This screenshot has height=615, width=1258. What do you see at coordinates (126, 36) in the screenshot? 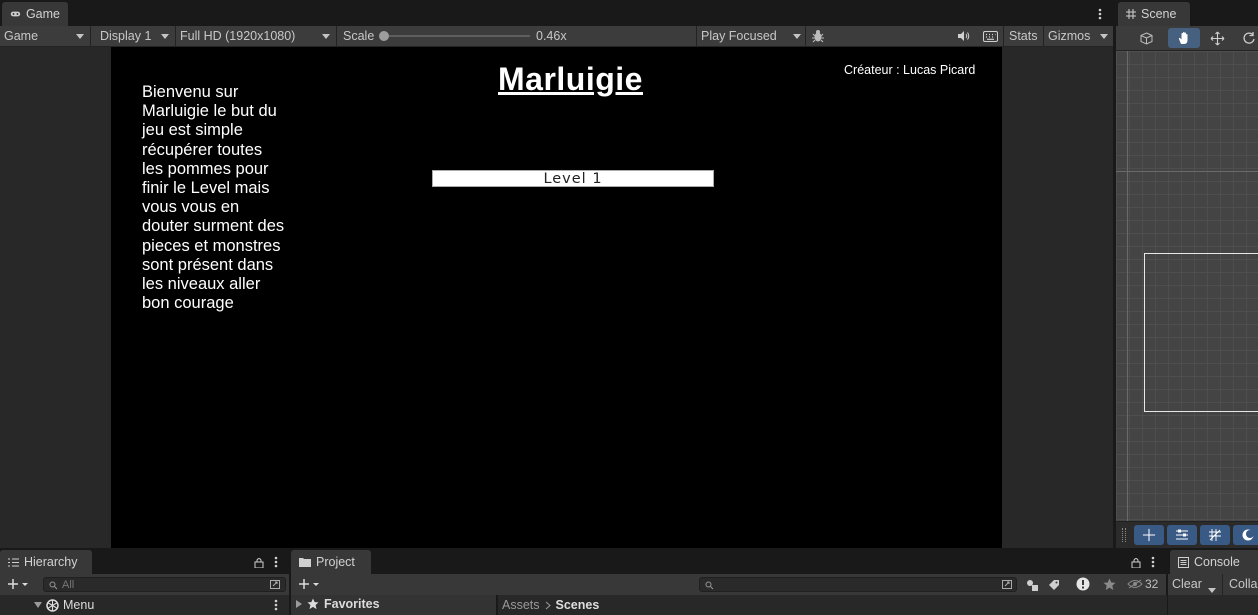
I see `display-label: Display 1` at bounding box center [126, 36].